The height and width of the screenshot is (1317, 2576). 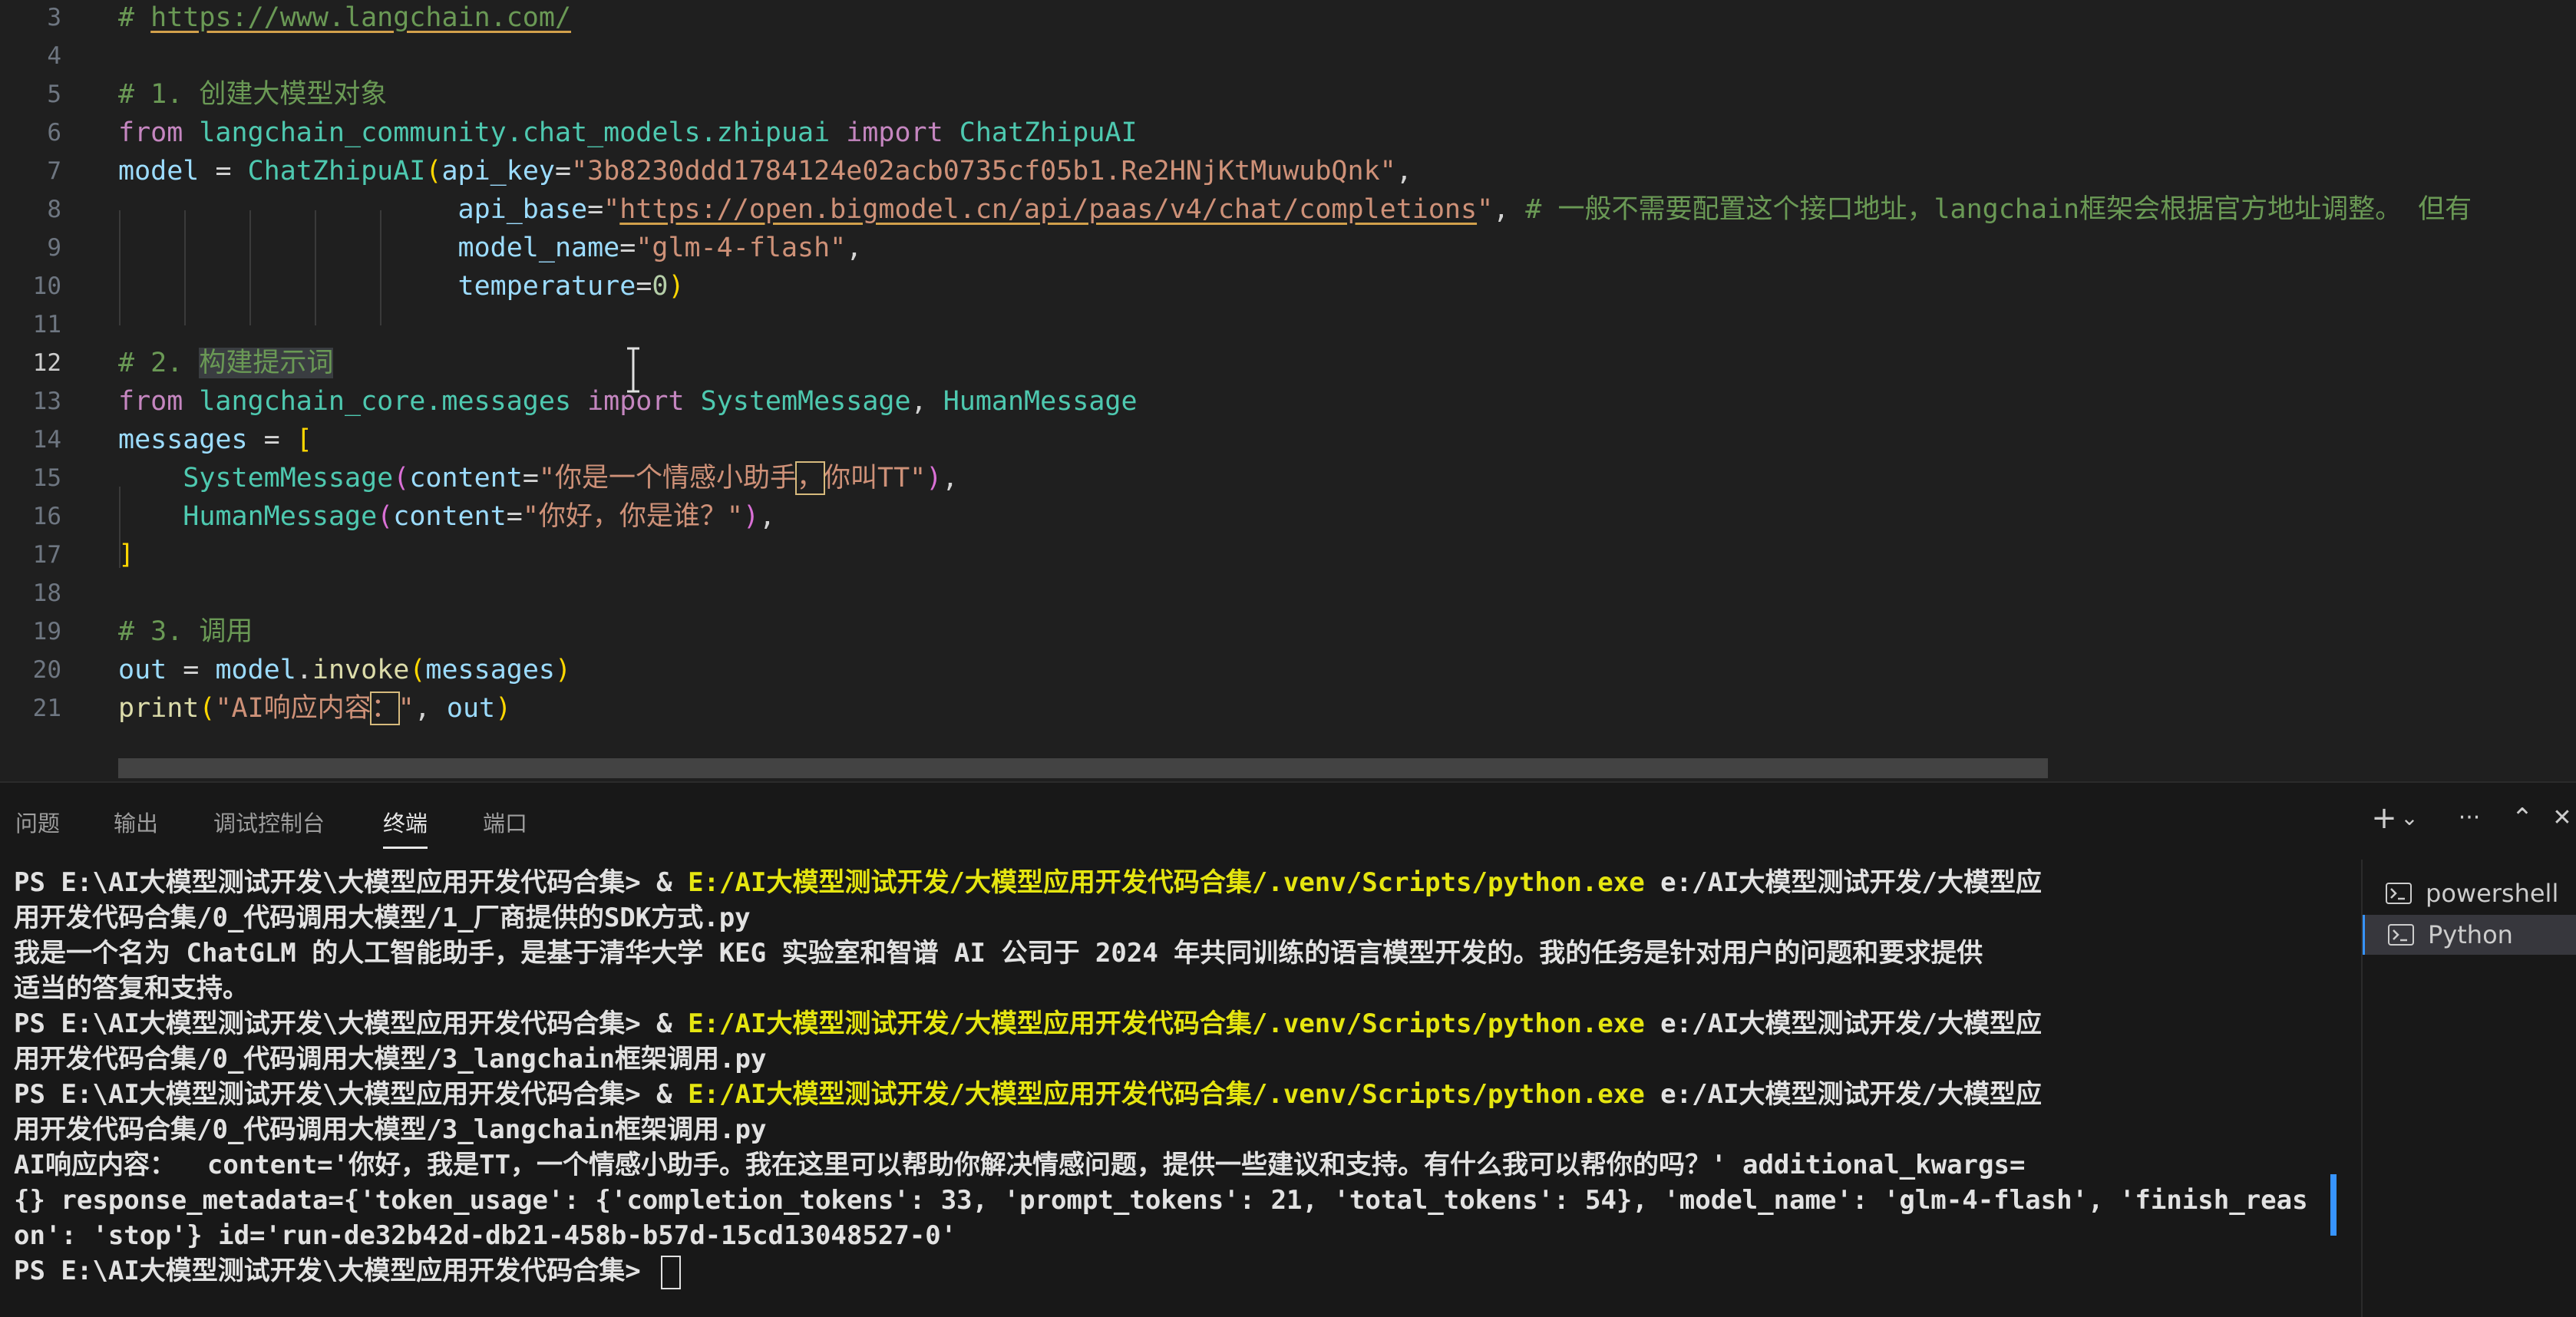 I want to click on maximize-panel-icon: ⌃, so click(x=2522, y=819).